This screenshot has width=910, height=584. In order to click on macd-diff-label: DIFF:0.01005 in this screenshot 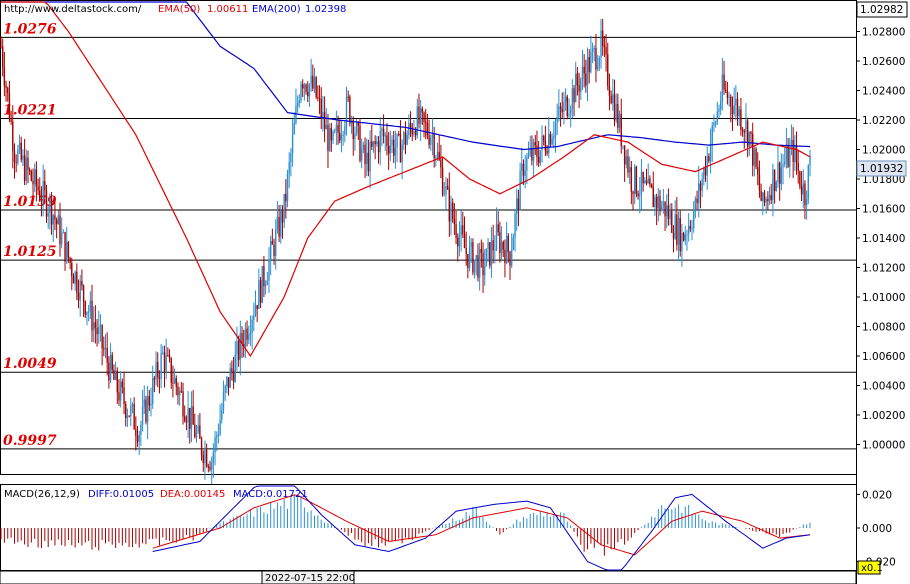, I will do `click(121, 494)`.